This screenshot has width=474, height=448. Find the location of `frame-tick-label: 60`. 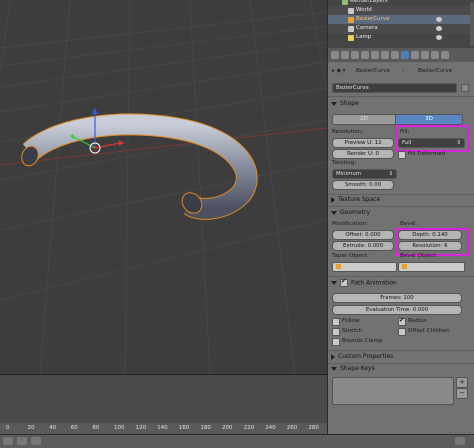

frame-tick-label: 60 is located at coordinates (74, 428).